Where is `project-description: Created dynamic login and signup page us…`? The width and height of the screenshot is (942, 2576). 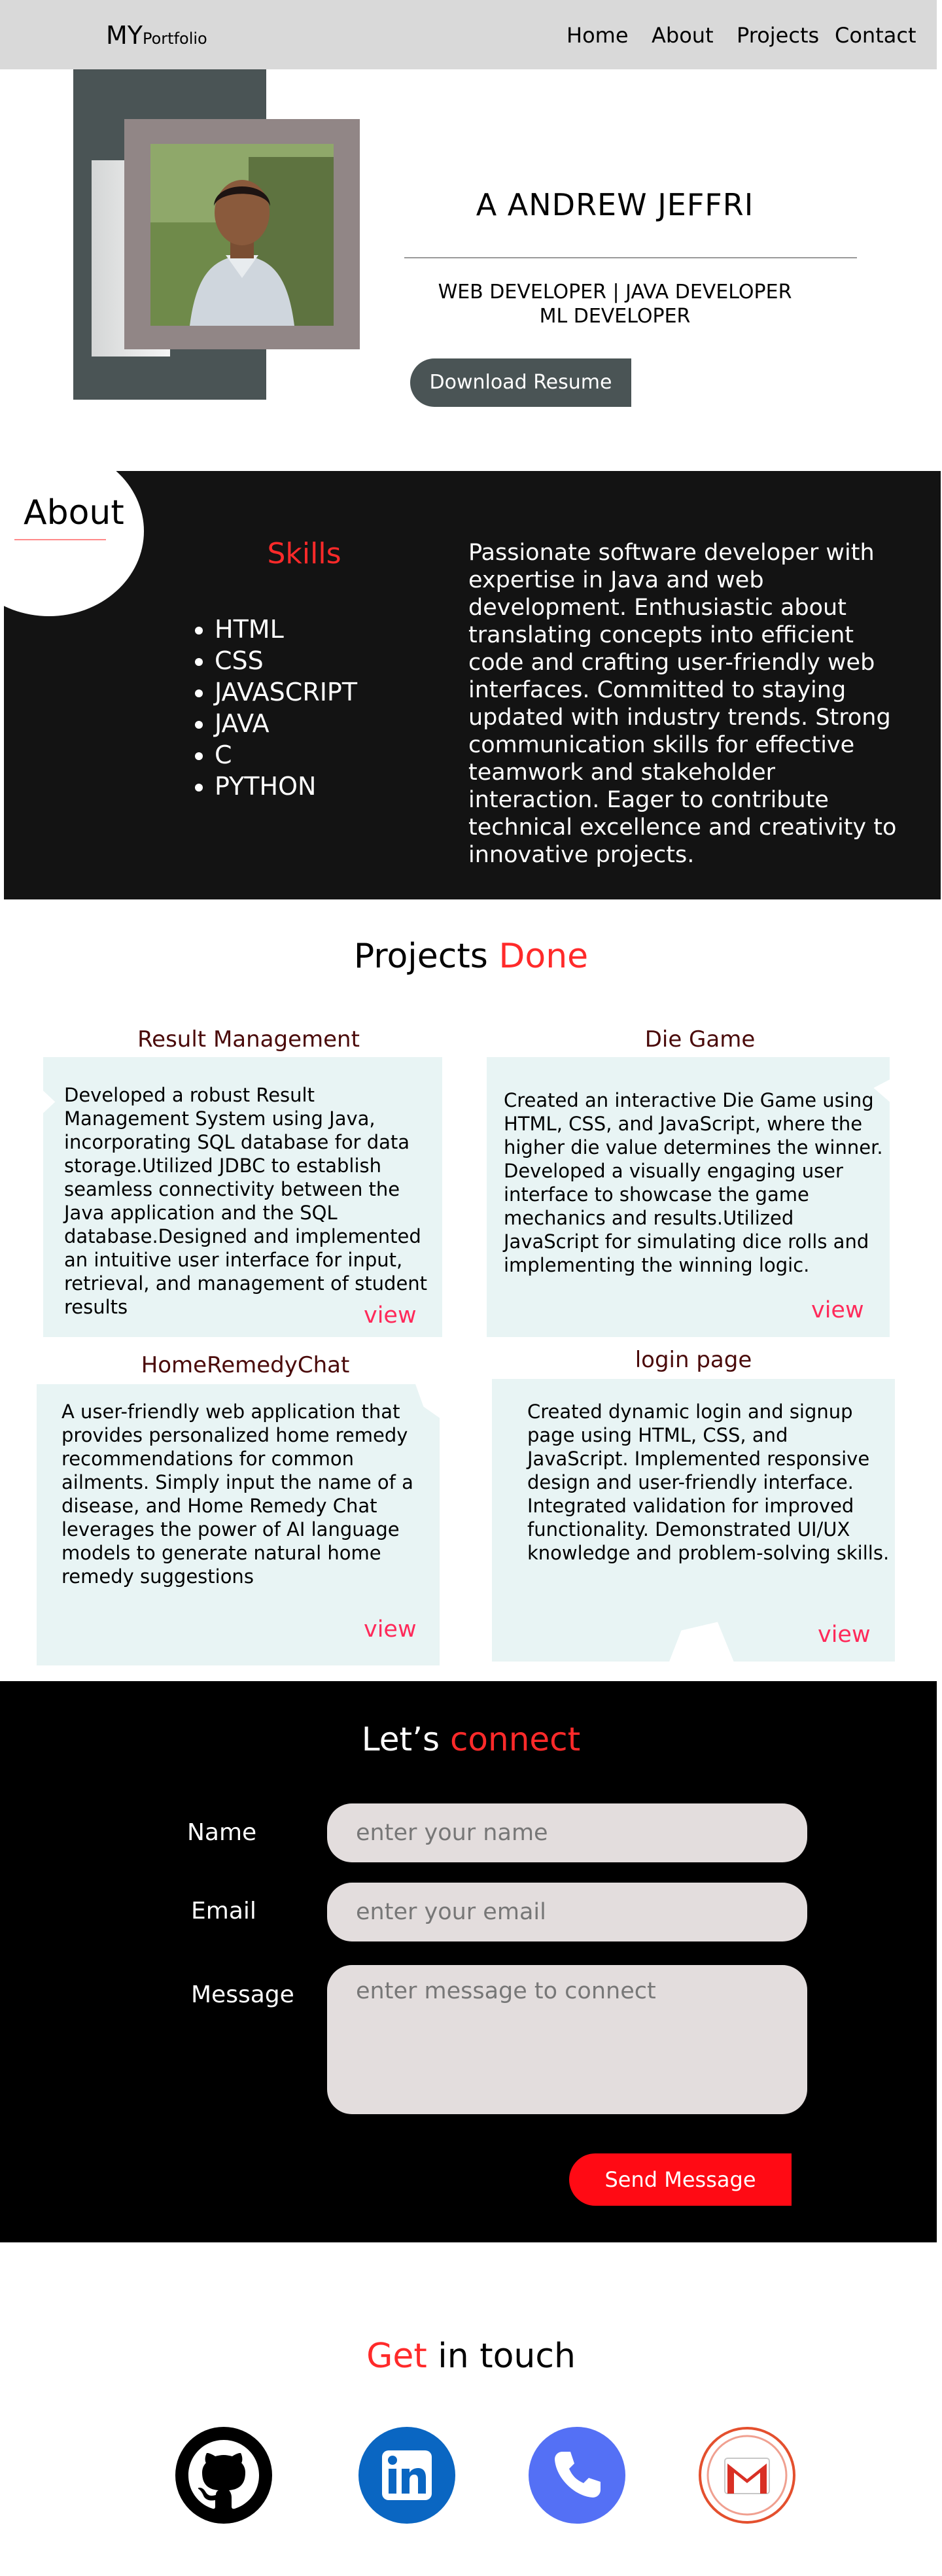 project-description: Created dynamic login and signup page us… is located at coordinates (708, 1482).